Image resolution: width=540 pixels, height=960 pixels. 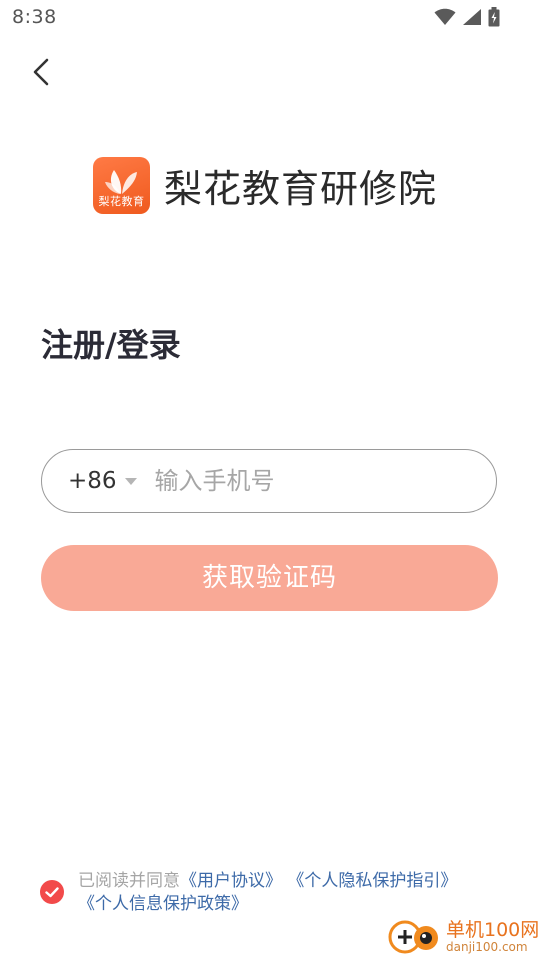 I want to click on country-code-value: +86, so click(x=92, y=481).